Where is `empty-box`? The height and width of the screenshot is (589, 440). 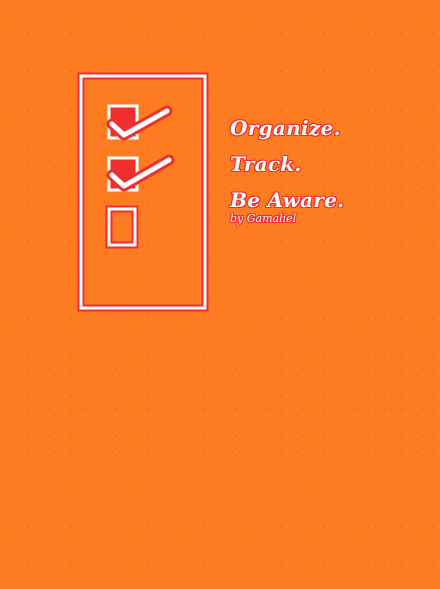
empty-box is located at coordinates (122, 227).